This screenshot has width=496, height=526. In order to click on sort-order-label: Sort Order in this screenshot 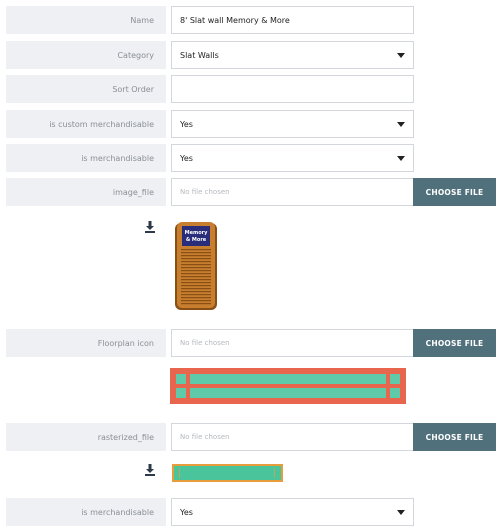, I will do `click(86, 89)`.